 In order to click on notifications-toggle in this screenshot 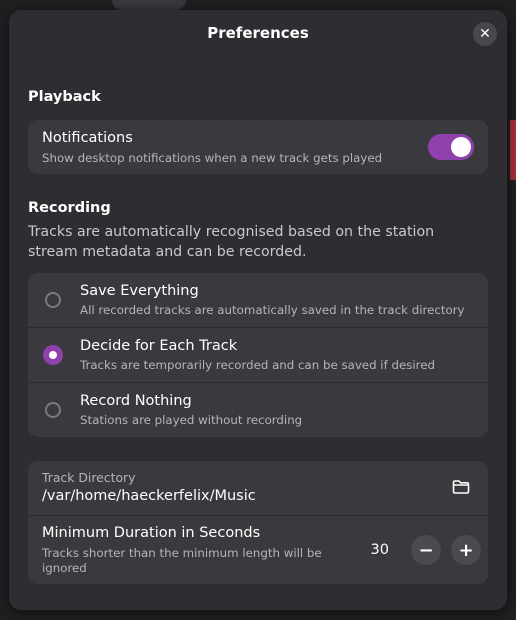, I will do `click(451, 147)`.